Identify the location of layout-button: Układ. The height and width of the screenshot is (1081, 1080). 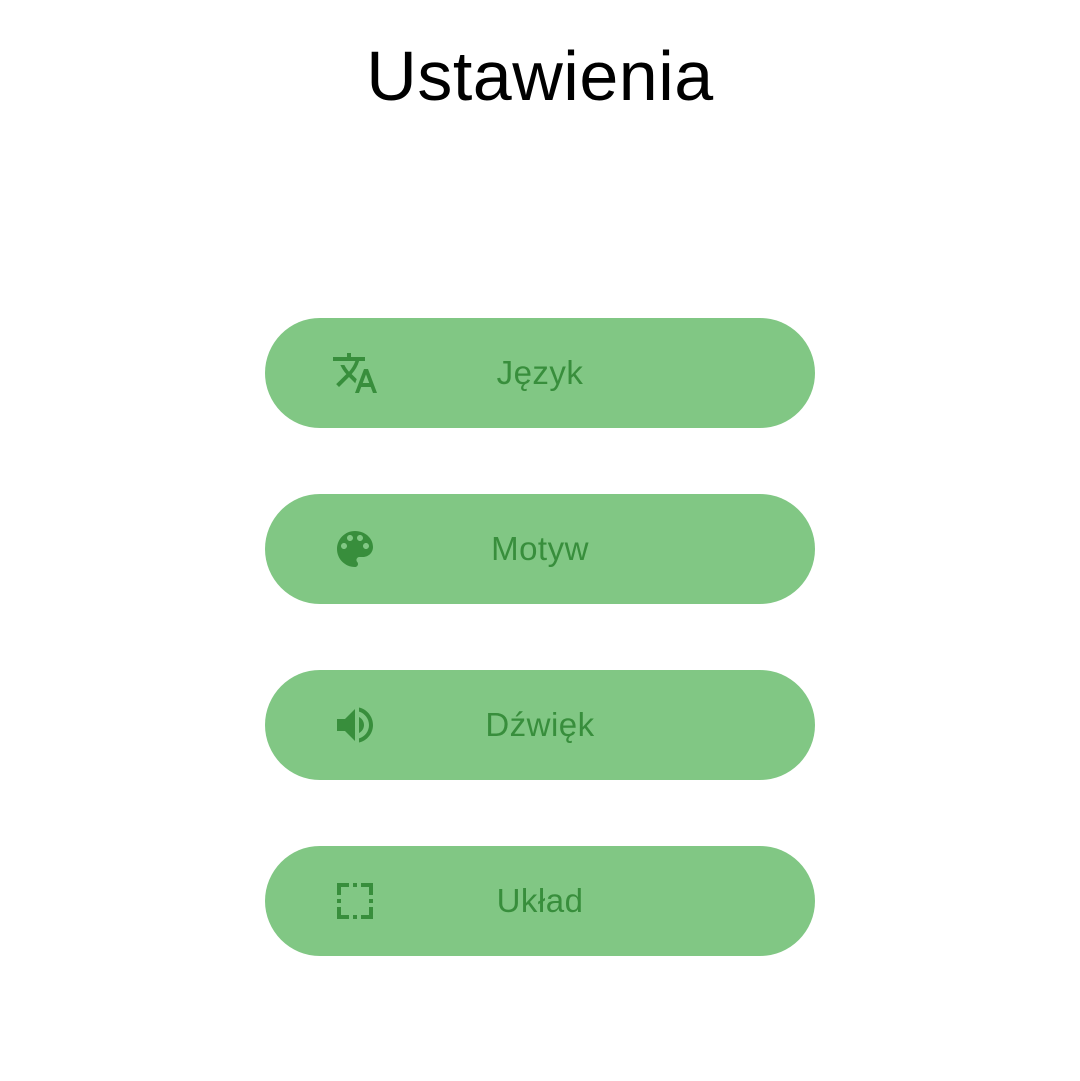
(540, 901).